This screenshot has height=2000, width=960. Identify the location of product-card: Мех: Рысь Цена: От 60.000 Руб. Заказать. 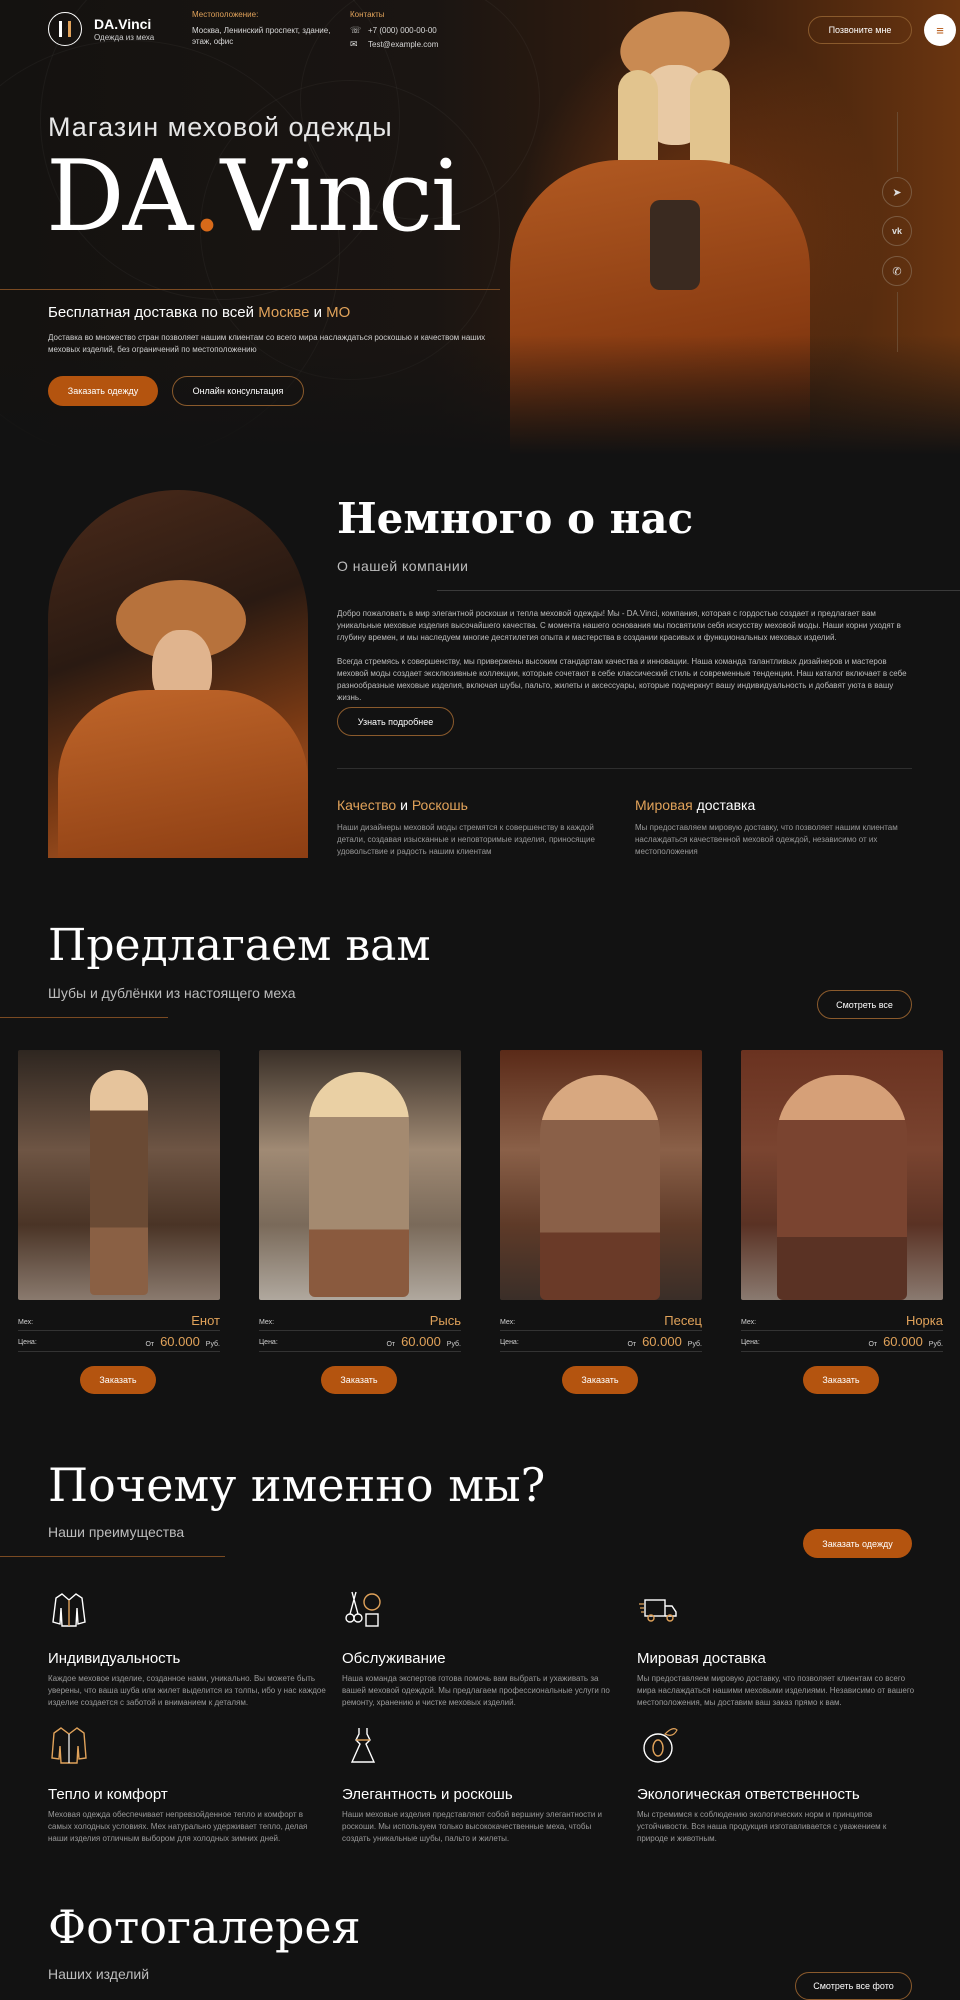
(360, 1225).